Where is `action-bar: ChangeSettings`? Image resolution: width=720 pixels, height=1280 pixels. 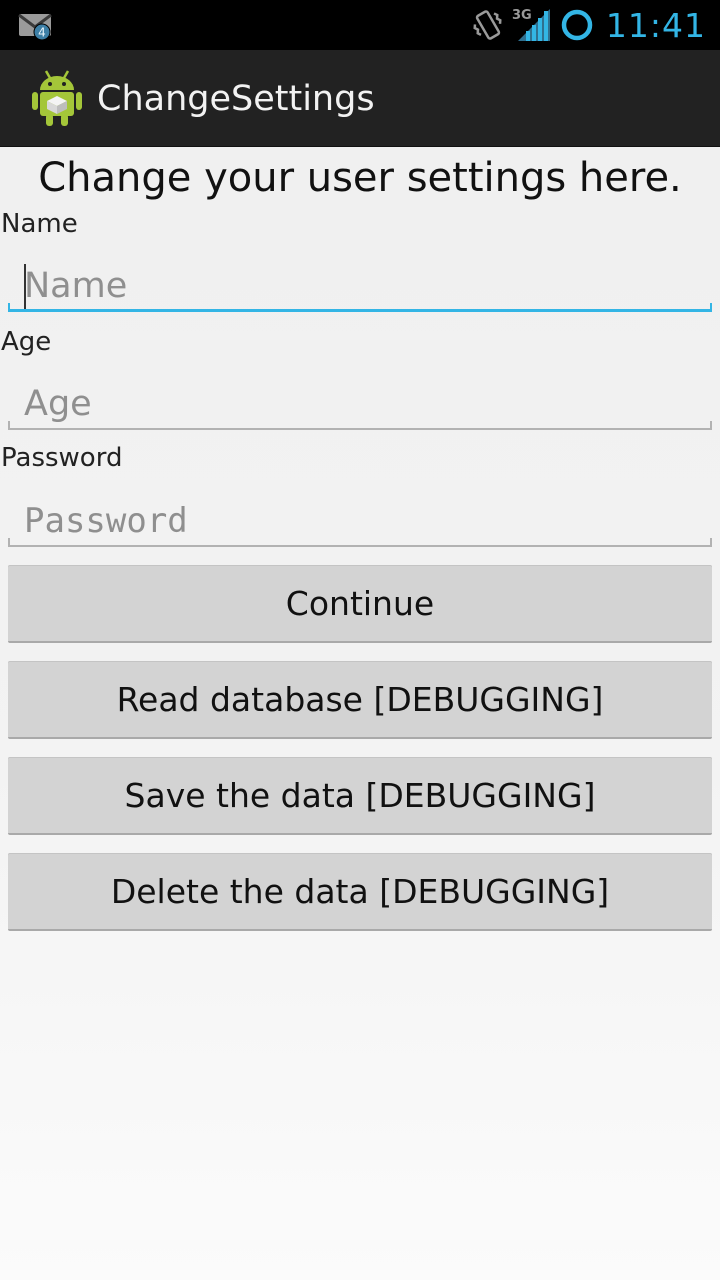
action-bar: ChangeSettings is located at coordinates (360, 98).